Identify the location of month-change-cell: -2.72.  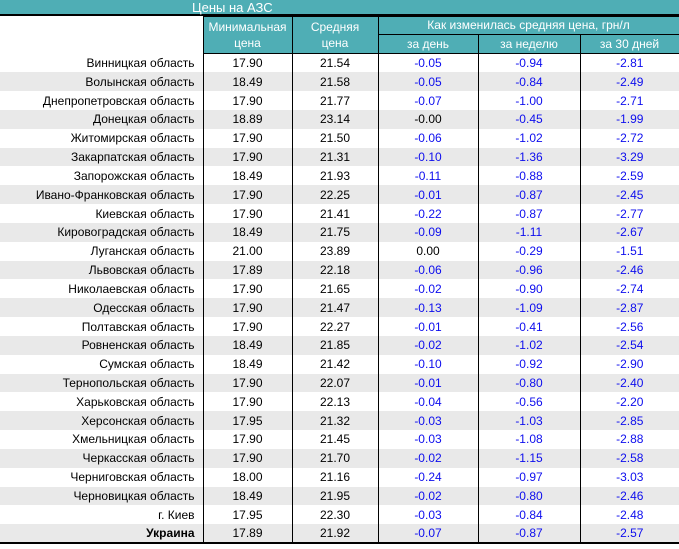
(629, 138).